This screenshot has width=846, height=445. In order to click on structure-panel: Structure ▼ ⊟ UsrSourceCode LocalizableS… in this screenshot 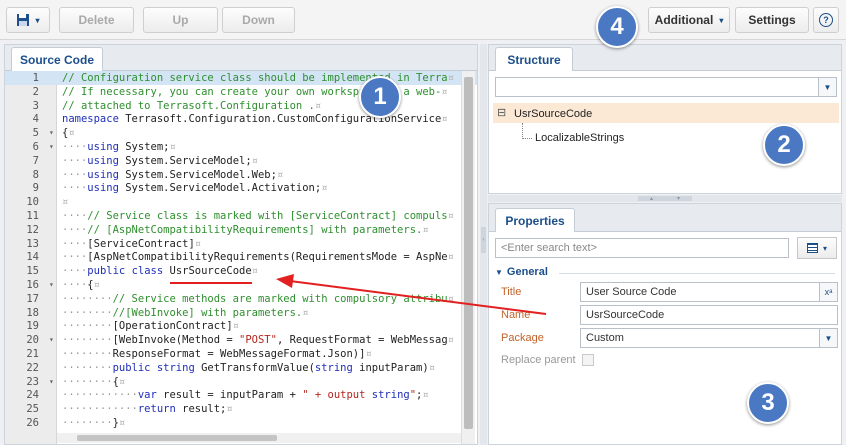, I will do `click(665, 119)`.